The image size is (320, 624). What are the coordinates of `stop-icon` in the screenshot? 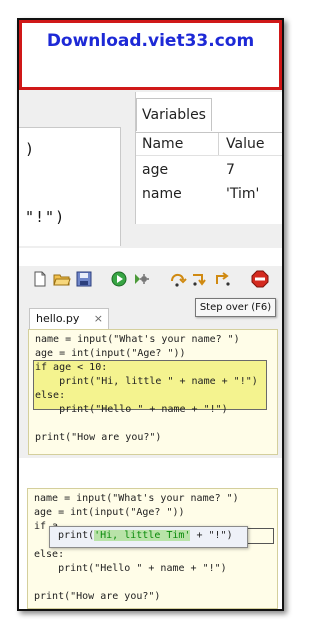 It's located at (260, 279).